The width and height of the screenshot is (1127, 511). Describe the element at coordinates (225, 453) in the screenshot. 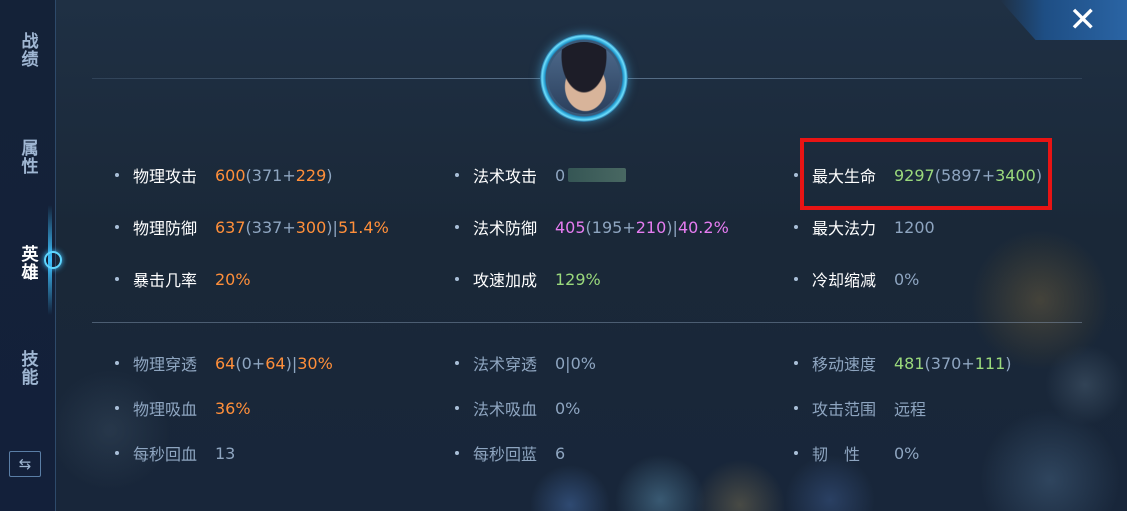

I see `stat-value: 13` at that location.